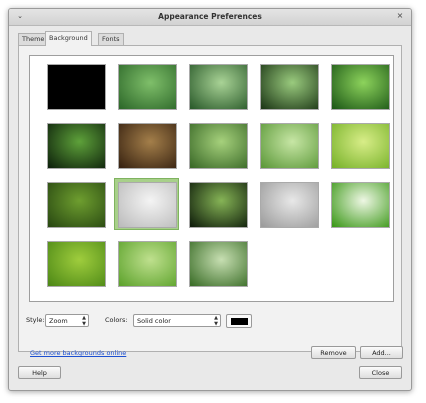  I want to click on style-label: Style:, so click(35, 320).